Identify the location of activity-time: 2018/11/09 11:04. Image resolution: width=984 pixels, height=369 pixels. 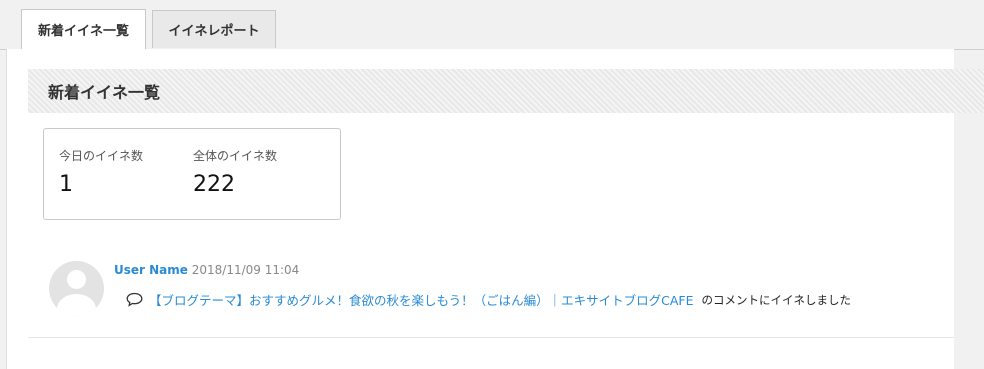
(245, 270).